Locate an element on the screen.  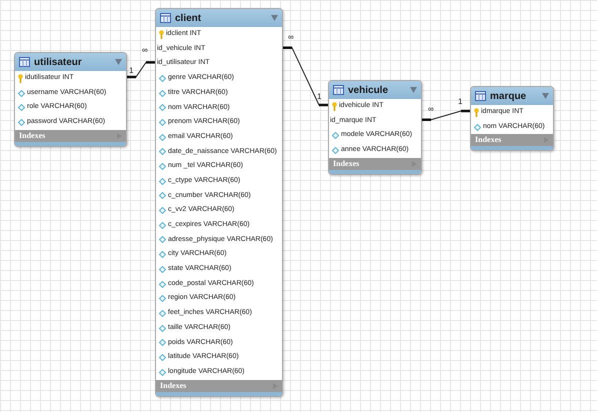
diamond-icon is located at coordinates (477, 127).